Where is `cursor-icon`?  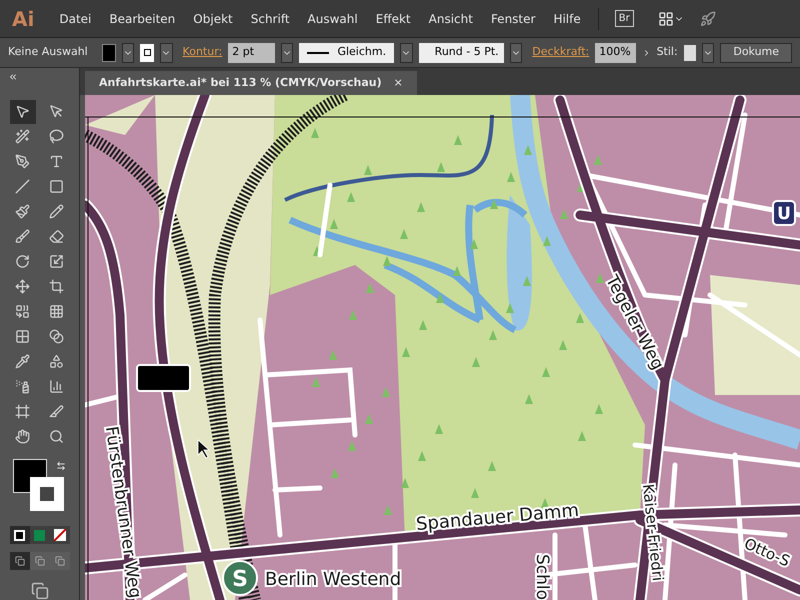 cursor-icon is located at coordinates (204, 449).